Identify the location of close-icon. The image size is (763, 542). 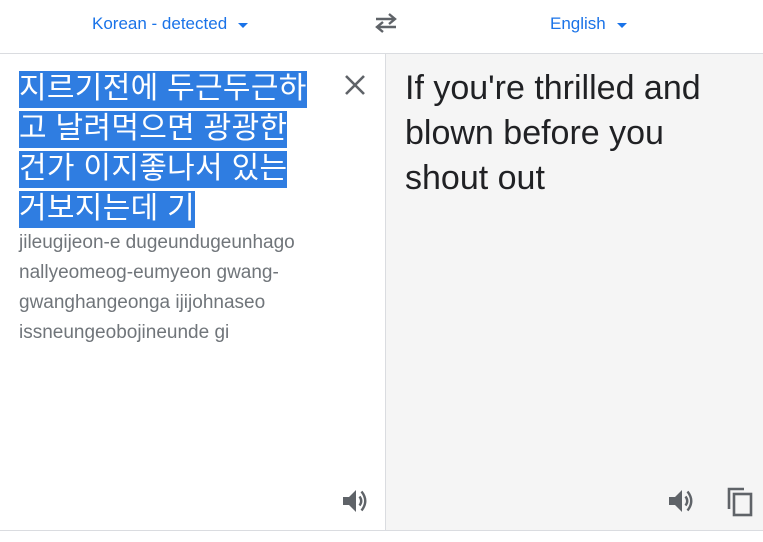
(355, 85).